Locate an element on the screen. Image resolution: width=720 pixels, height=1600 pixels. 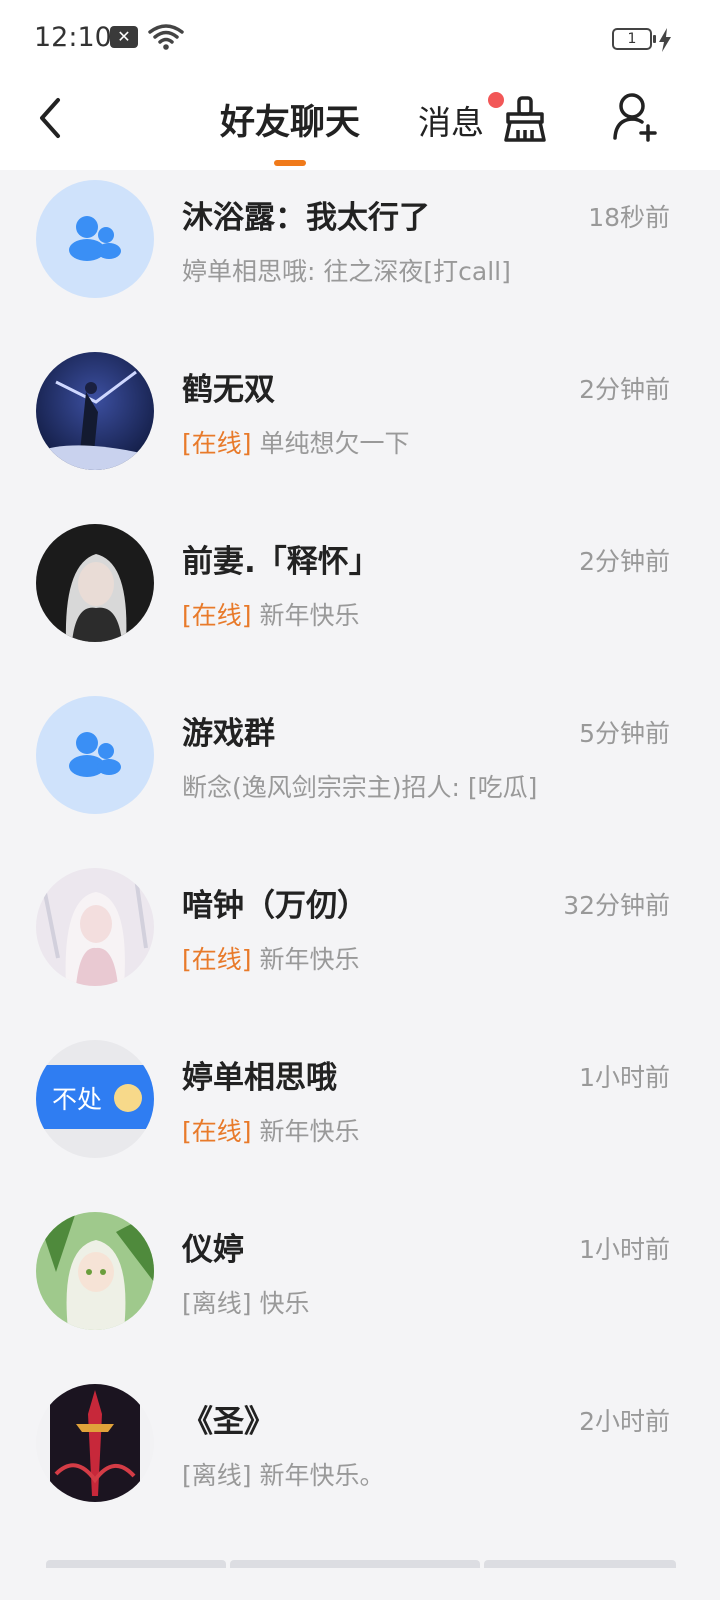
preview-text: 婷单相思哦: 往之深夜[打call] is located at coordinates (346, 271).